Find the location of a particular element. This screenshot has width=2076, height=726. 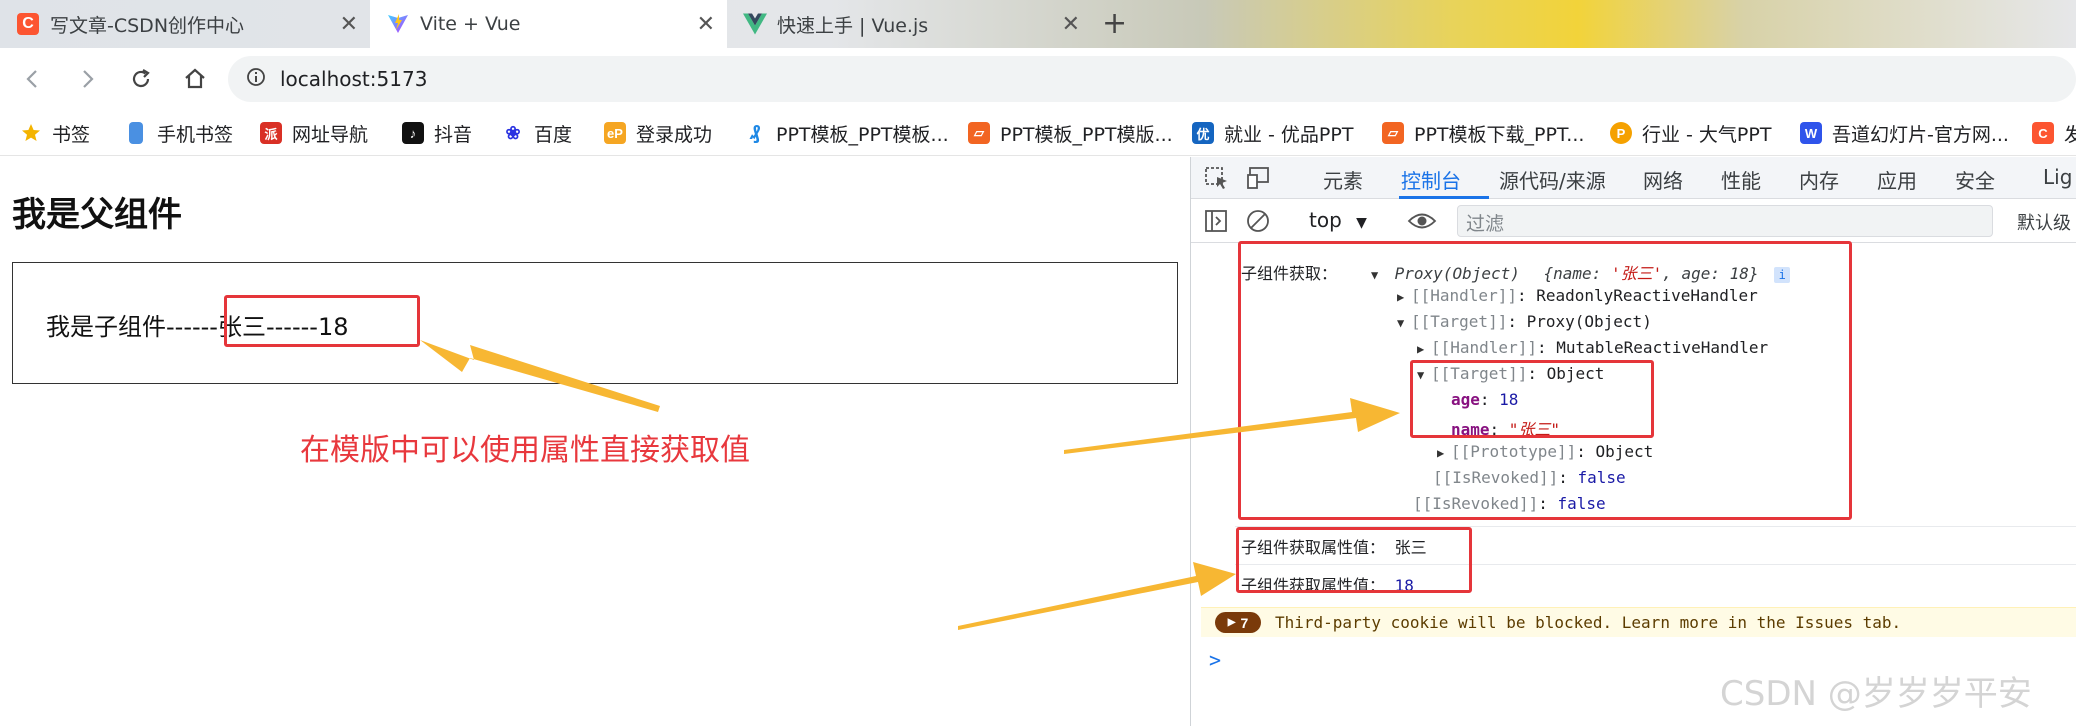

bookmark-label: 网址导航 is located at coordinates (330, 134).